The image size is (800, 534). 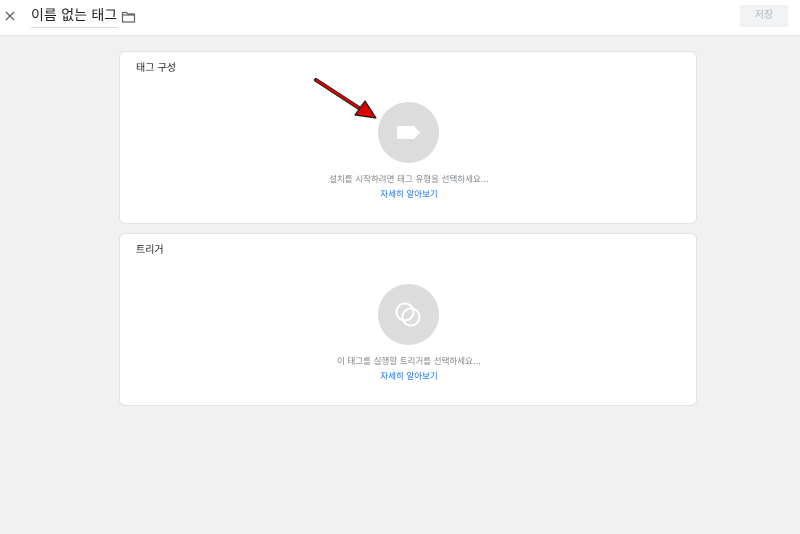 I want to click on close-button, so click(x=10, y=16).